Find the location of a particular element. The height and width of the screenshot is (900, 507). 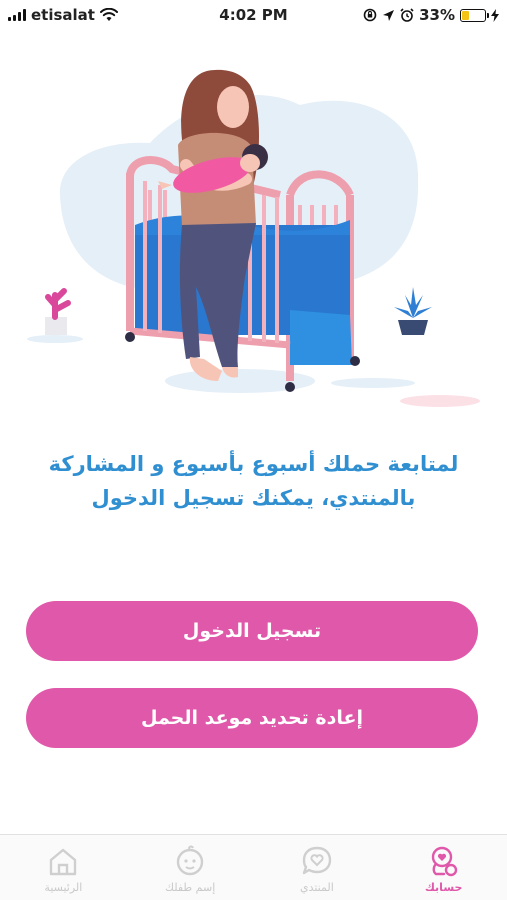

charging-icon is located at coordinates (495, 15).